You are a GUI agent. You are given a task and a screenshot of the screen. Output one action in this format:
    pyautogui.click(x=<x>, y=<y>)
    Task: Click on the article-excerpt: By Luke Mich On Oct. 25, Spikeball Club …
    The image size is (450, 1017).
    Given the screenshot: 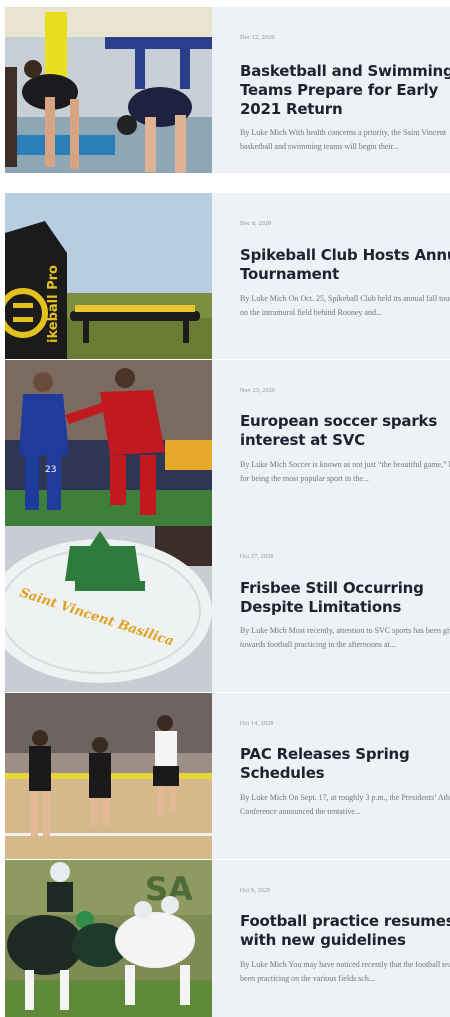 What is the action you would take?
    pyautogui.click(x=345, y=305)
    